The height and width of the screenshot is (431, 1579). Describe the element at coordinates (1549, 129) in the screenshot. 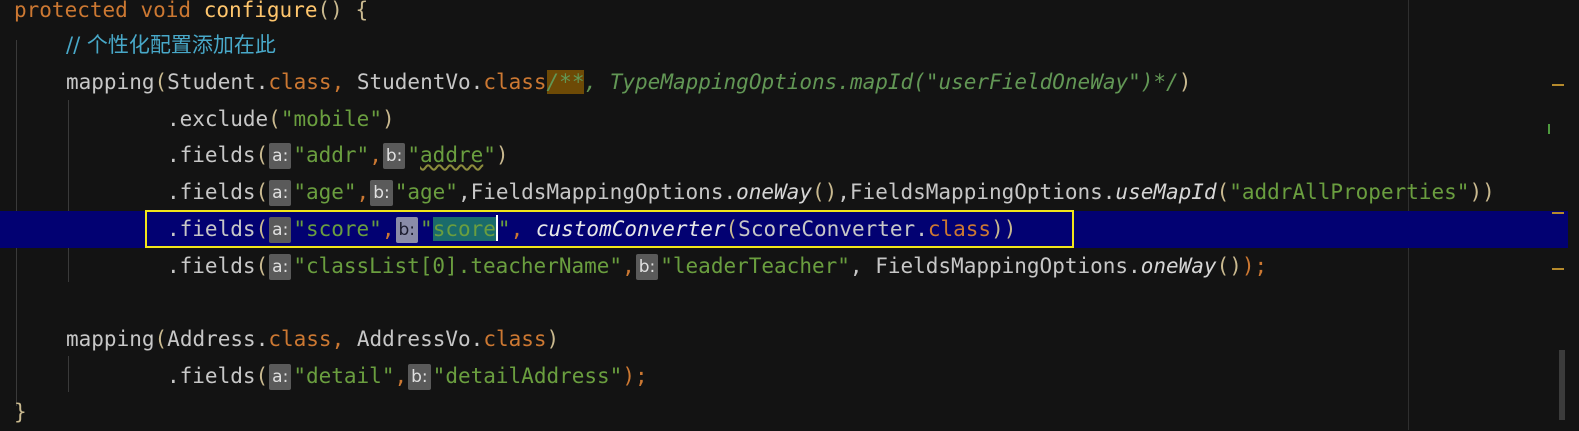

I see `gutter-change-marker` at that location.